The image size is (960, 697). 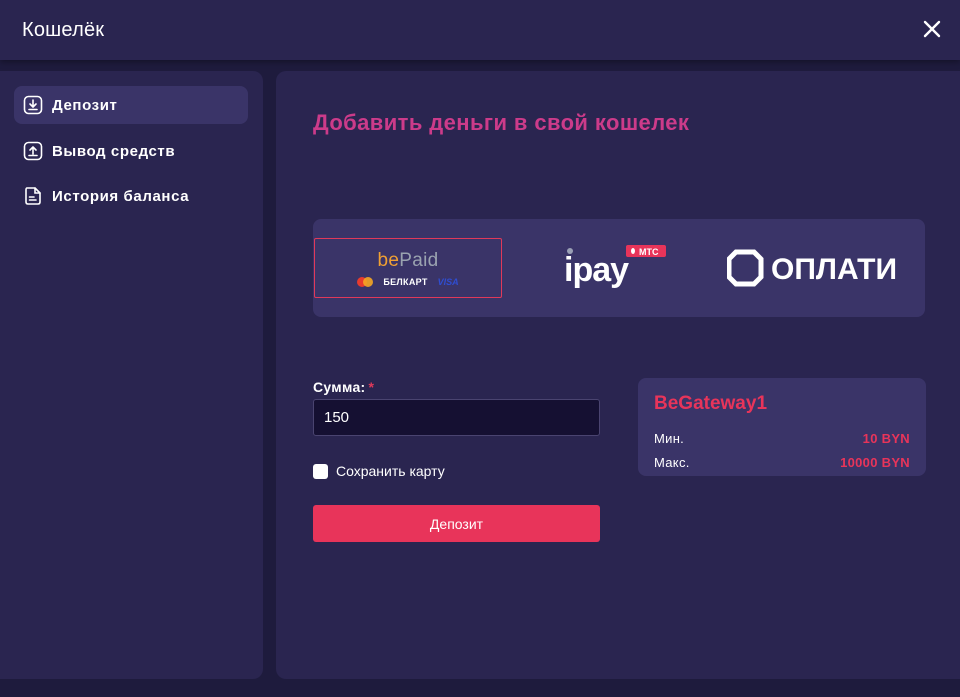 I want to click on deposit-button: Депозит, so click(x=456, y=523).